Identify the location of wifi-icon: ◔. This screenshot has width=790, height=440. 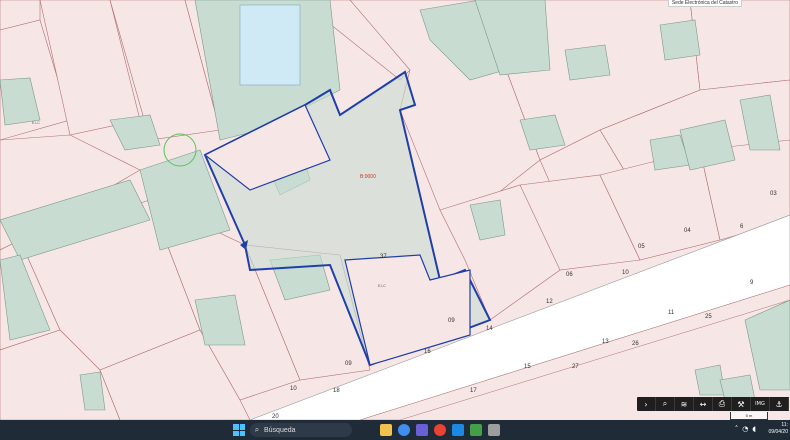
(745, 429).